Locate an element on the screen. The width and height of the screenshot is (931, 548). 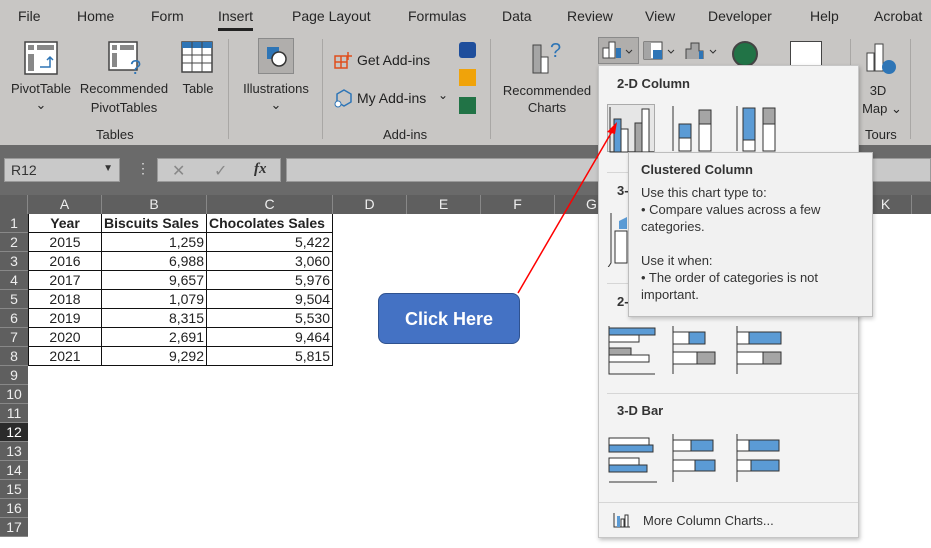
table-cell: 2020 is located at coordinates (65, 337).